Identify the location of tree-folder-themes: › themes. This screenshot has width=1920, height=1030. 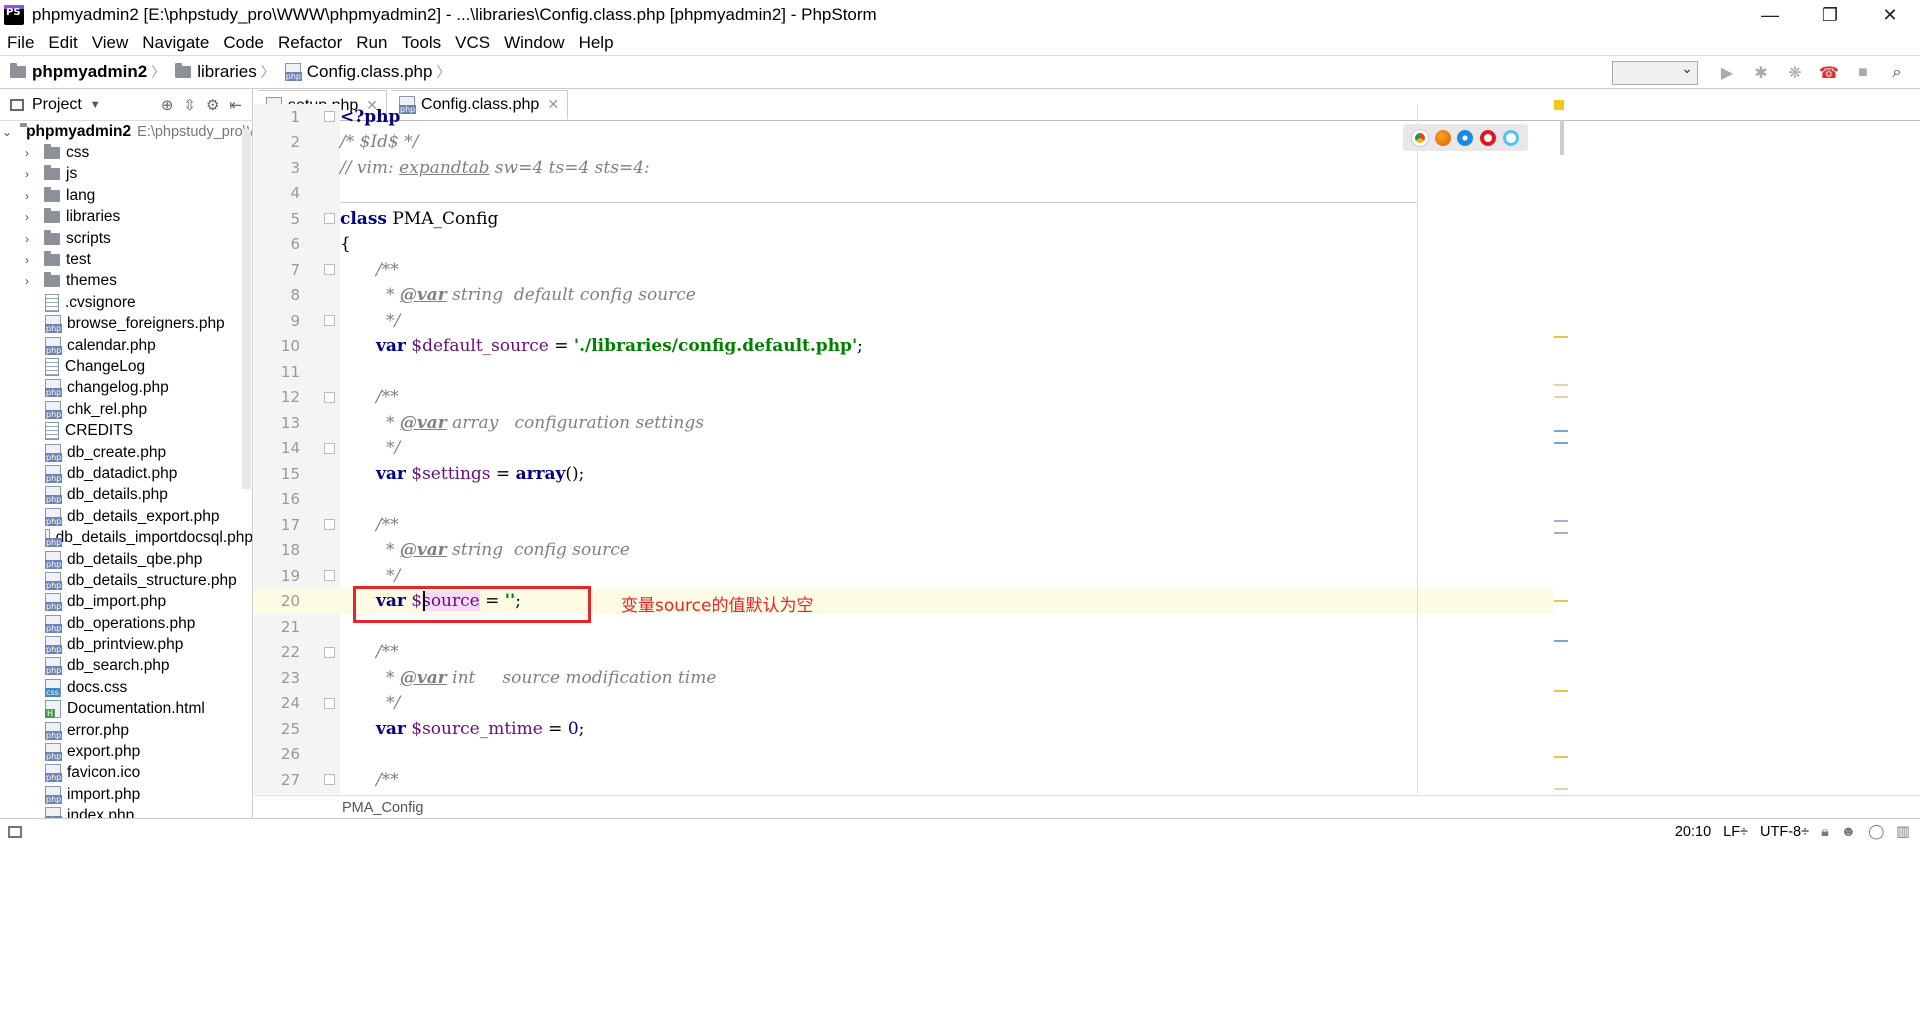
(126, 281).